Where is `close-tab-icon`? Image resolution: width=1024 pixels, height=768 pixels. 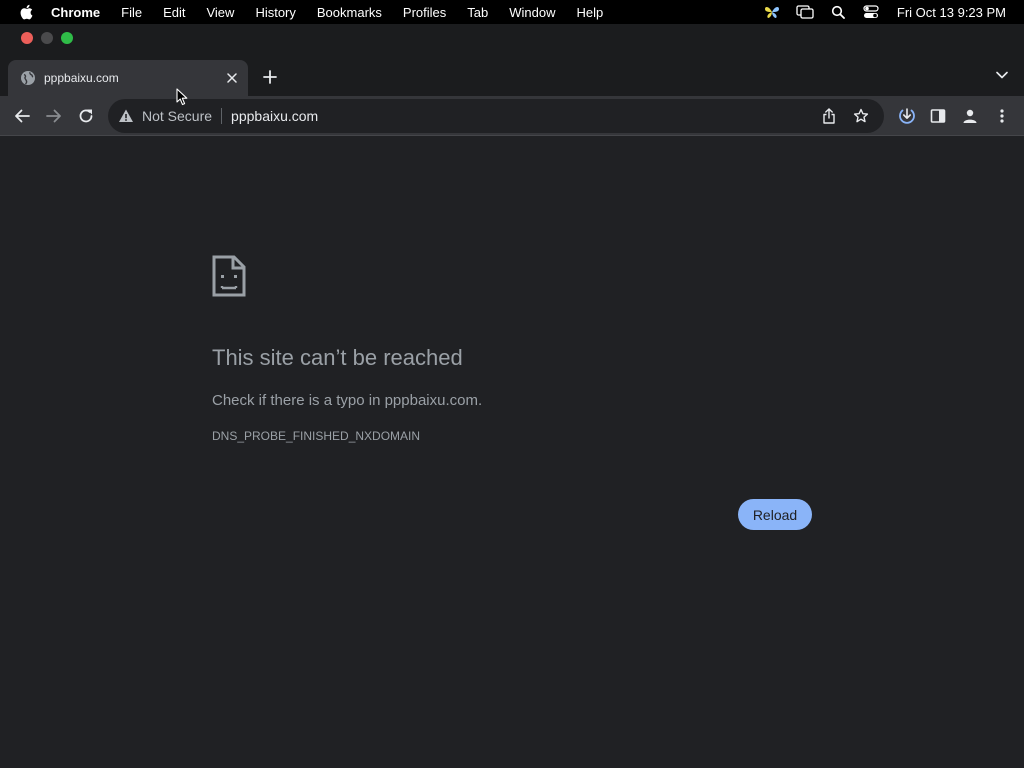
close-tab-icon is located at coordinates (232, 78).